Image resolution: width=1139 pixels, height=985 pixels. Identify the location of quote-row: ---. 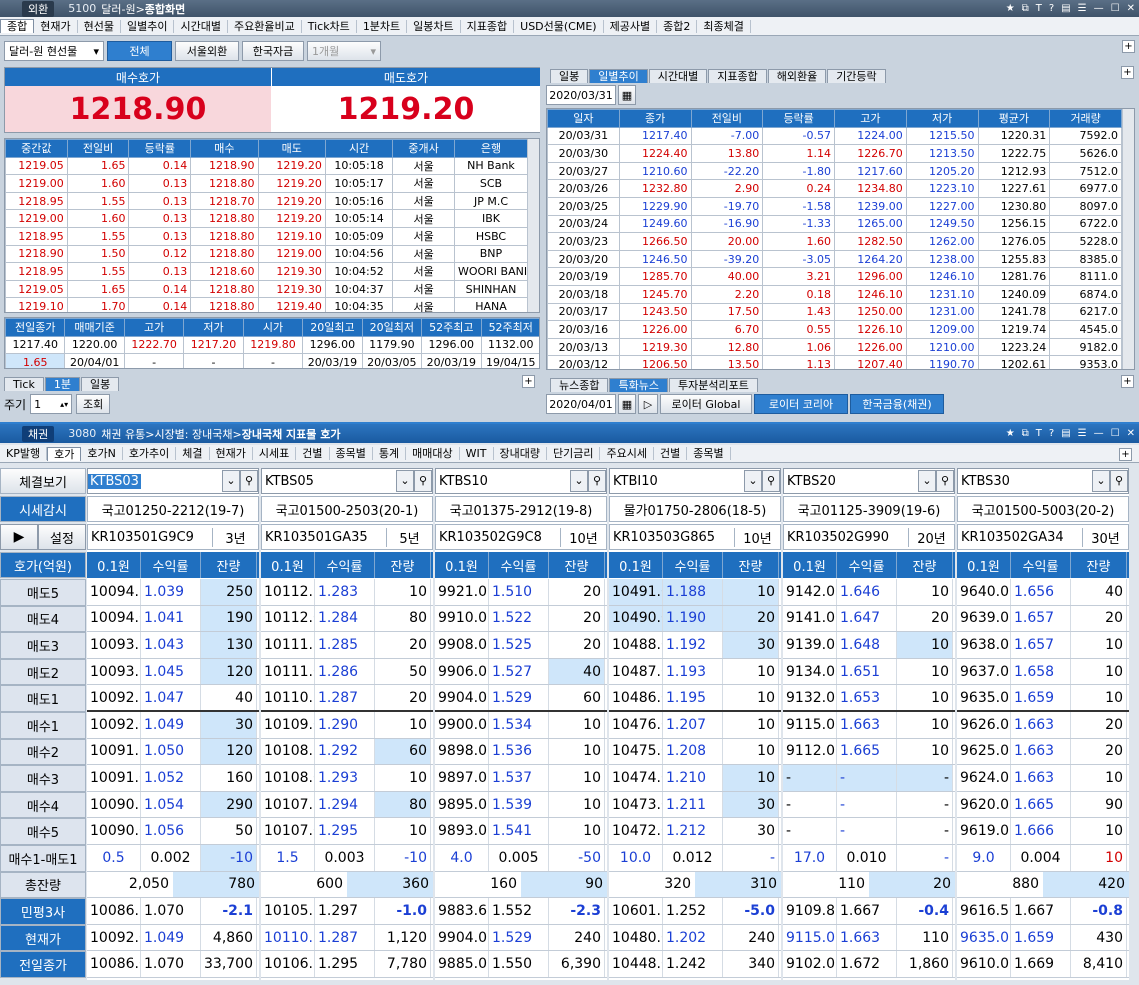
(869, 805).